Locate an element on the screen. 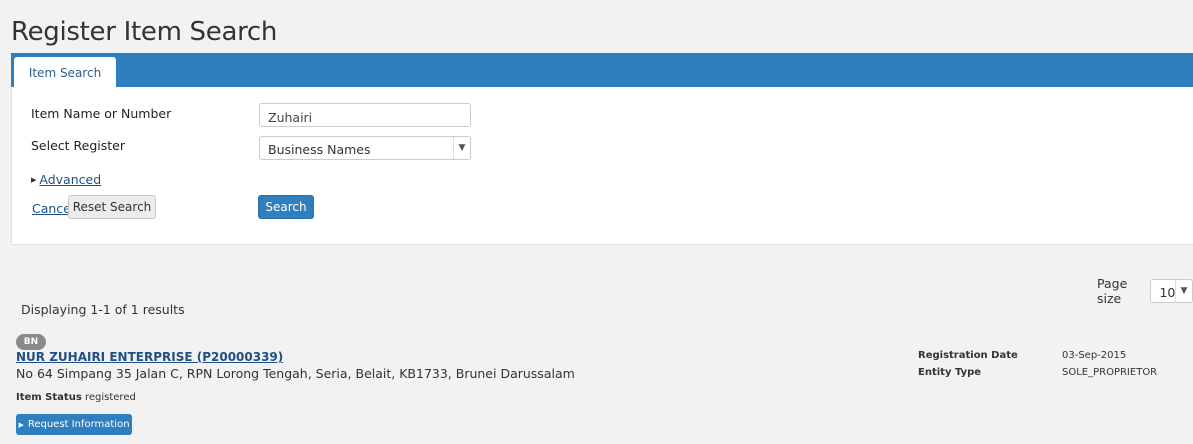 The height and width of the screenshot is (444, 1193). result-item-name-link: NUR ZUHAIRI ENTERPRISE (P20000339) is located at coordinates (149, 357).